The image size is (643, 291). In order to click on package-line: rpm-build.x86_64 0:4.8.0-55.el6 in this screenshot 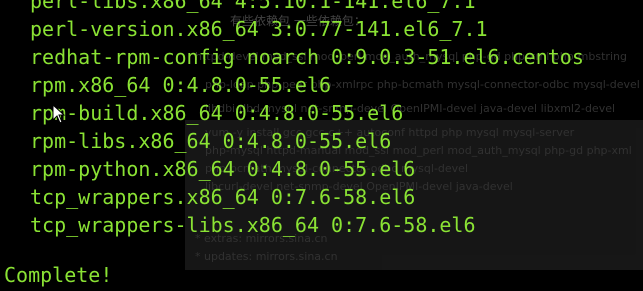, I will do `click(217, 113)`.